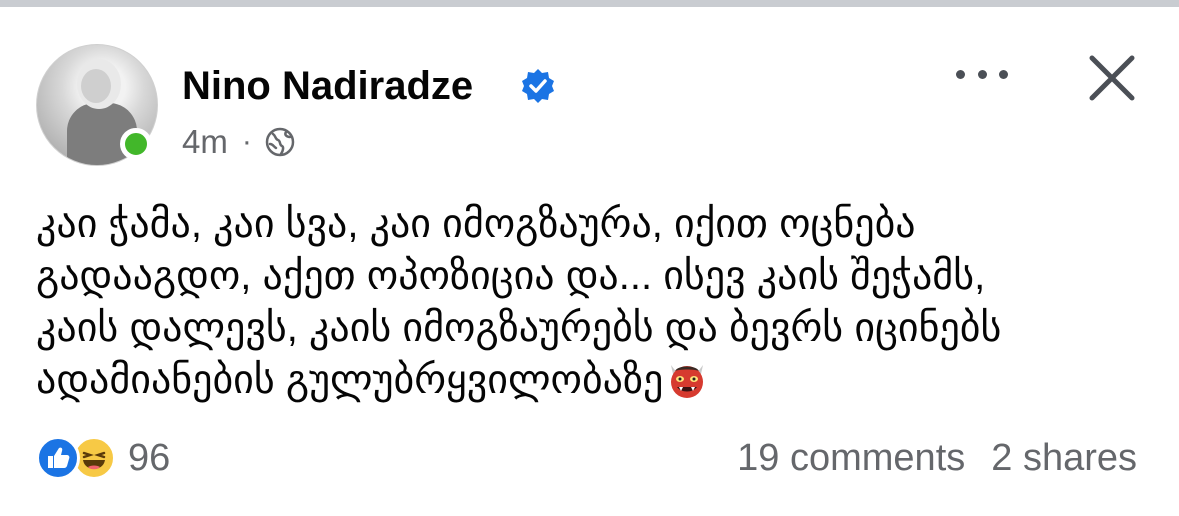 The width and height of the screenshot is (1179, 516). Describe the element at coordinates (1112, 78) in the screenshot. I see `close-icon` at that location.